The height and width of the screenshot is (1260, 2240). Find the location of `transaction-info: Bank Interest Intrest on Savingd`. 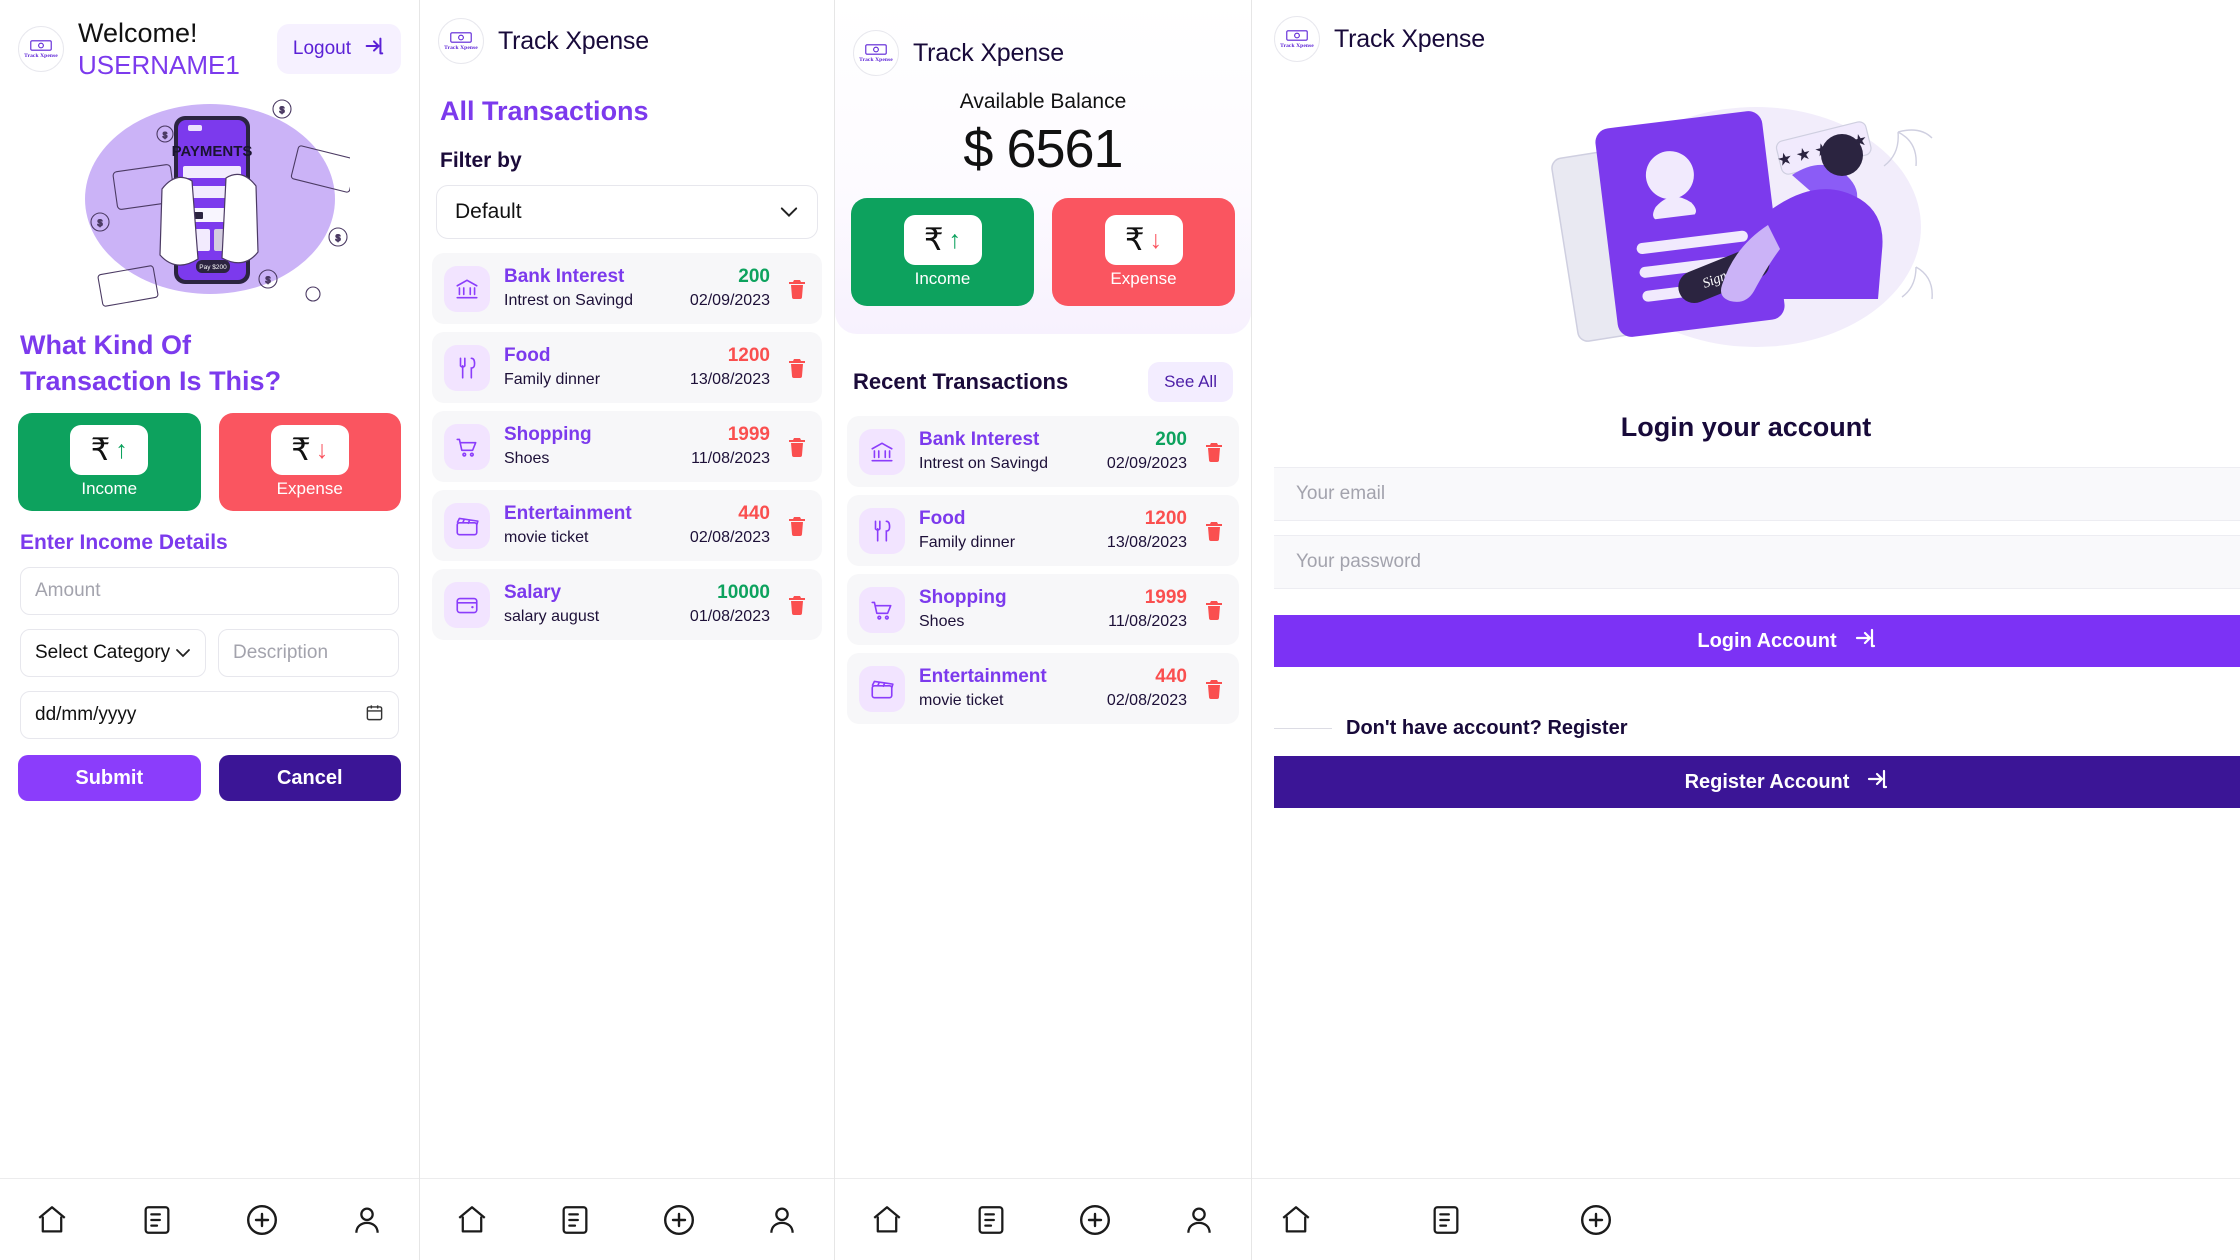

transaction-info: Bank Interest Intrest on Savingd is located at coordinates (590, 288).